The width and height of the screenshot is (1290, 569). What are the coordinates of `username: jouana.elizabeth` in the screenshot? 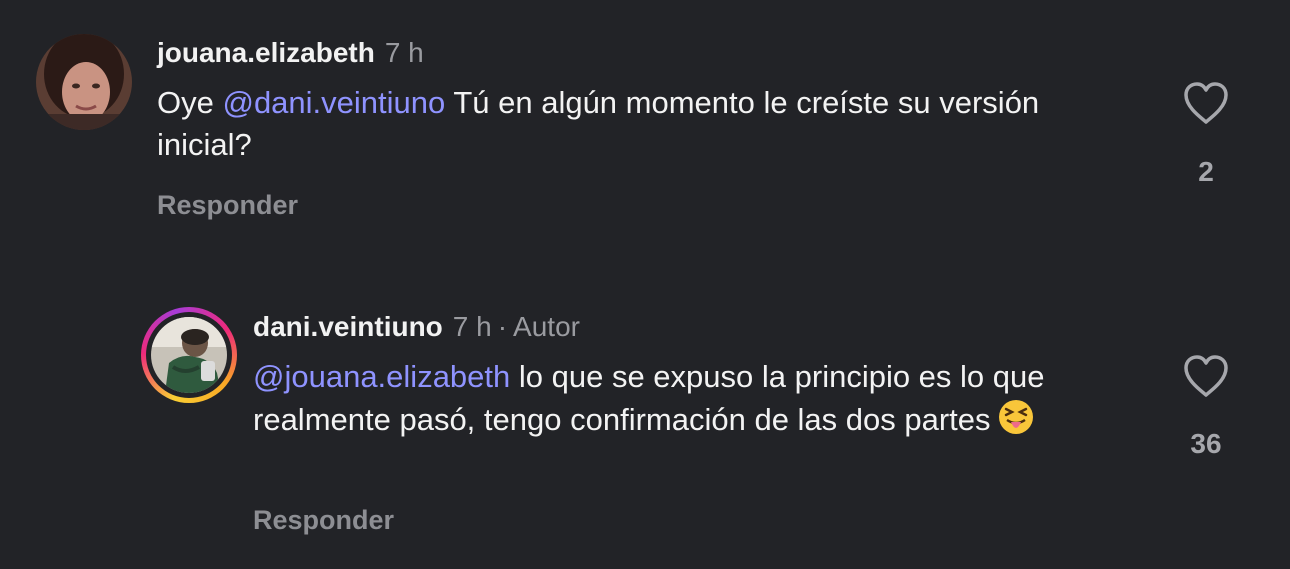 It's located at (266, 52).